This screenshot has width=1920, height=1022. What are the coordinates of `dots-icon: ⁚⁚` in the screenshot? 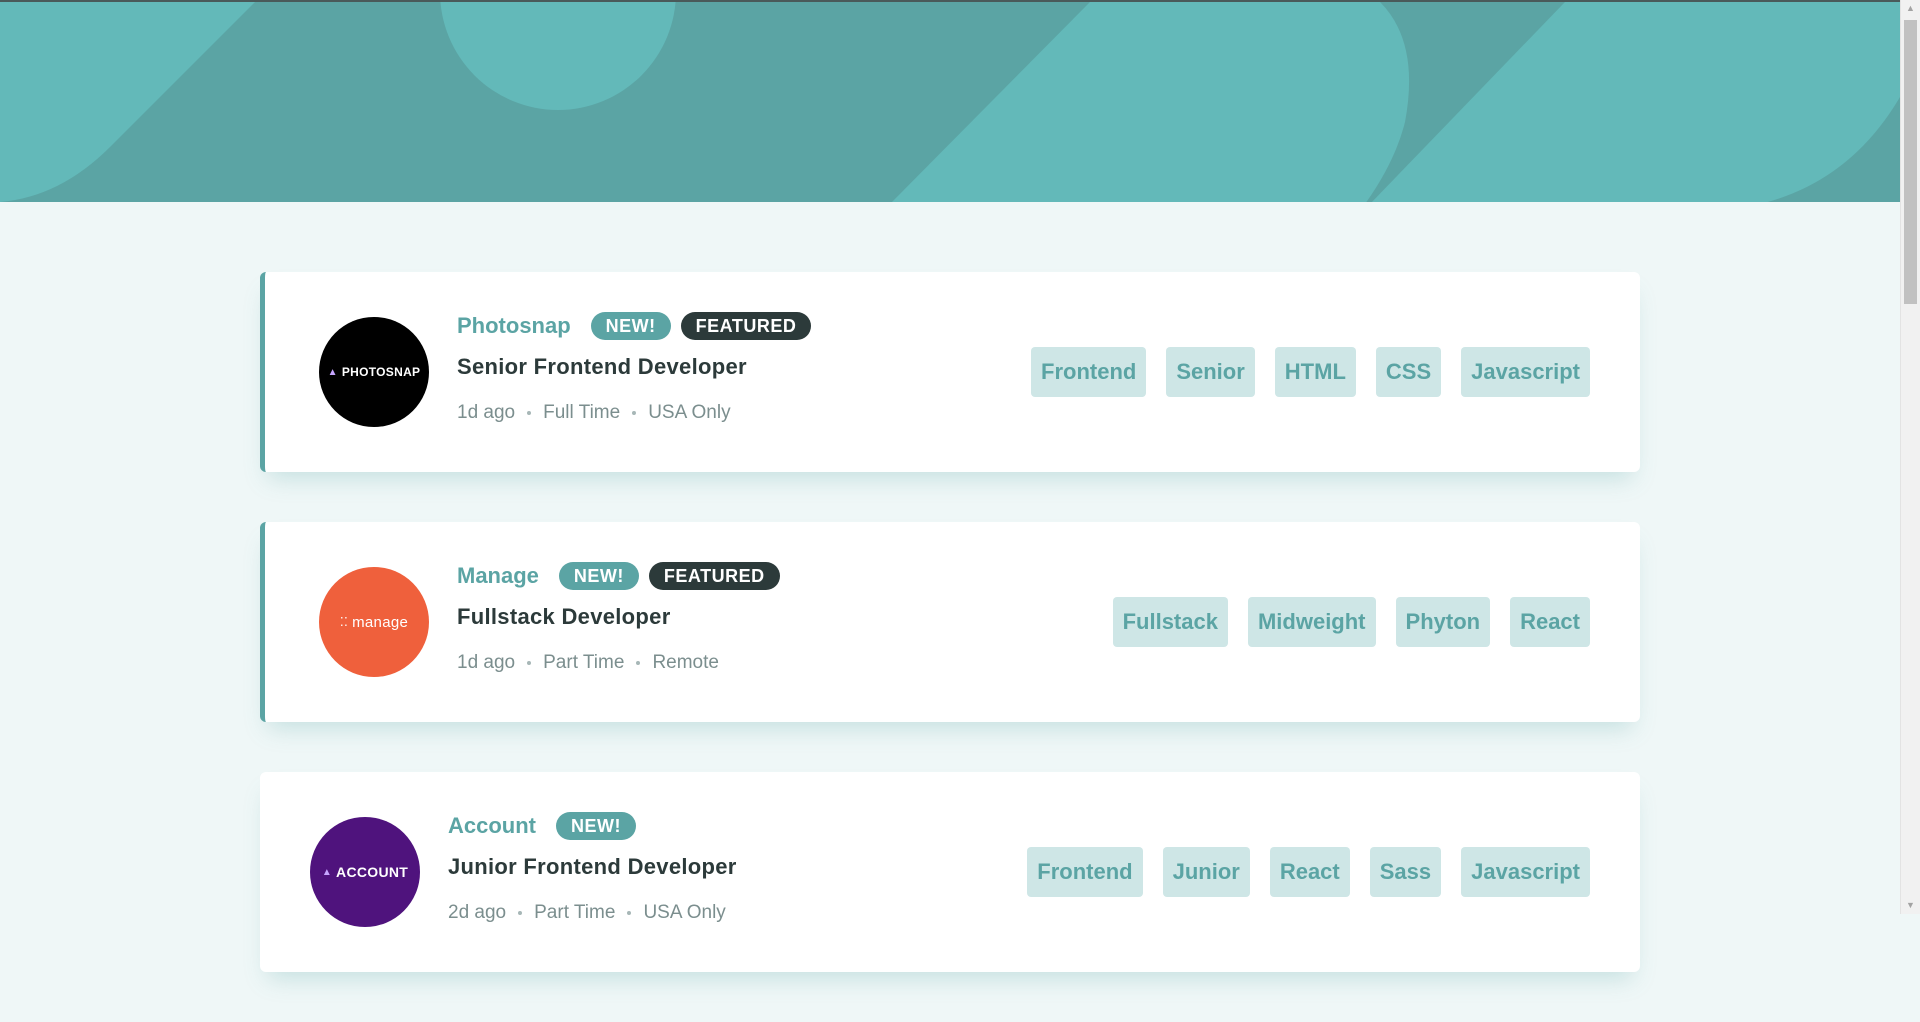 It's located at (344, 622).